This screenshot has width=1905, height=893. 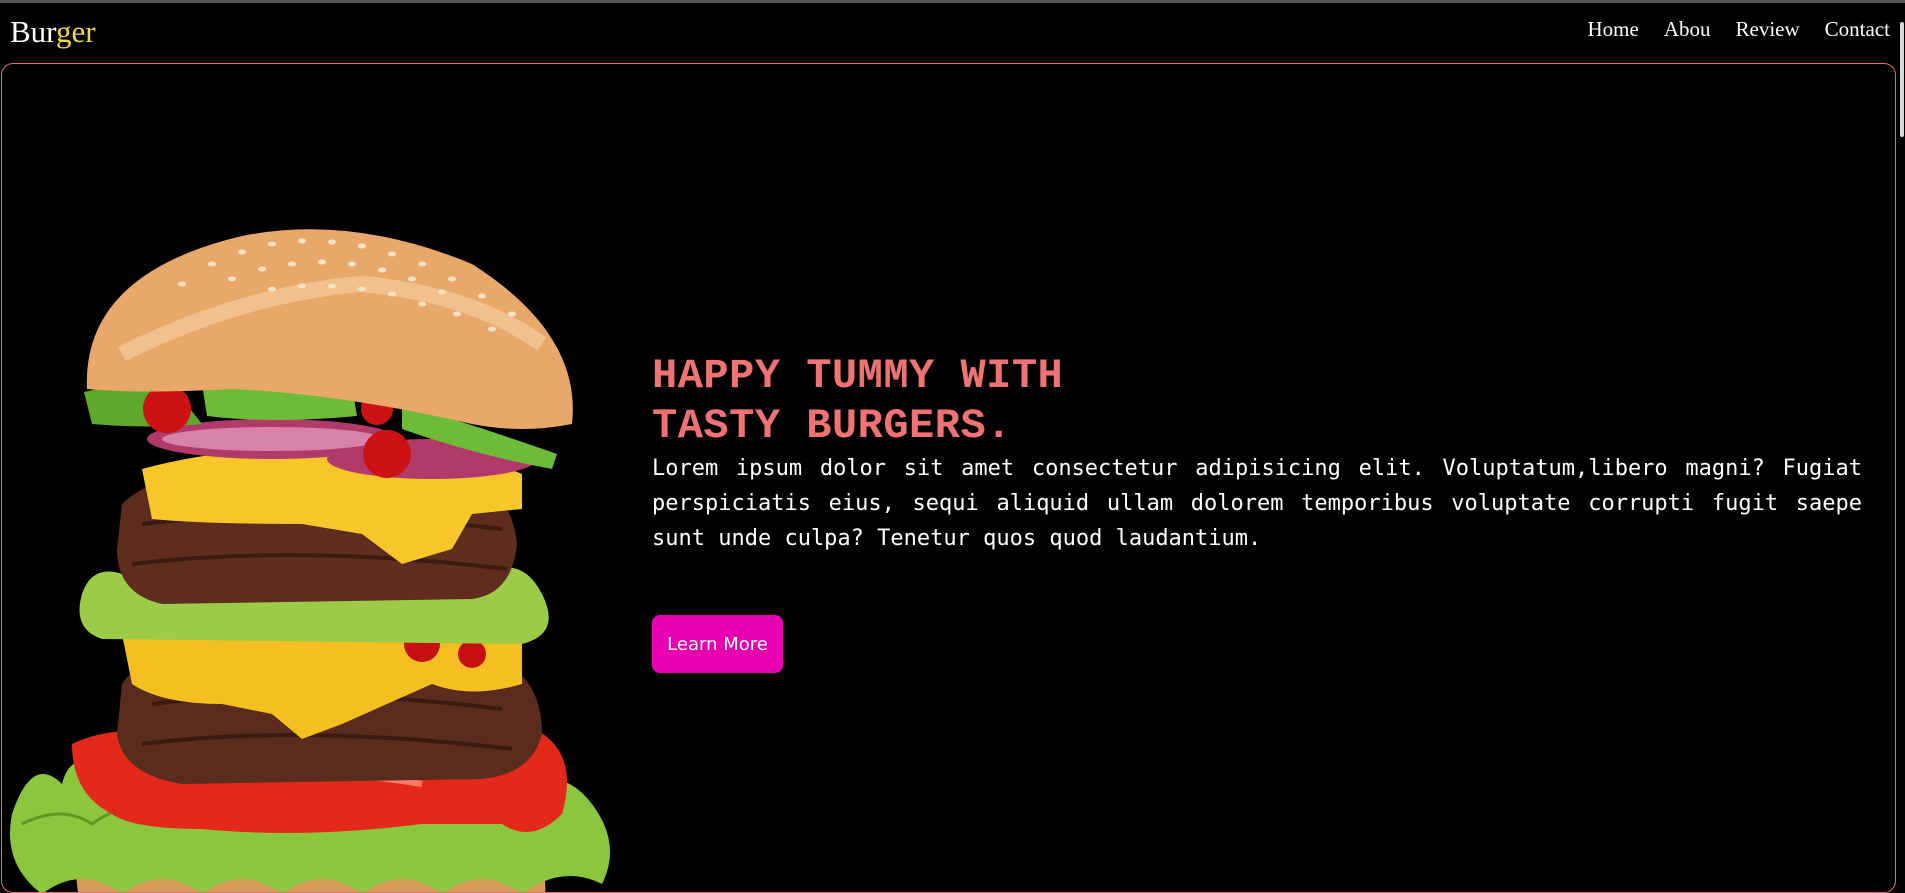 What do you see at coordinates (1687, 29) in the screenshot?
I see `nav-link-about: Abou` at bounding box center [1687, 29].